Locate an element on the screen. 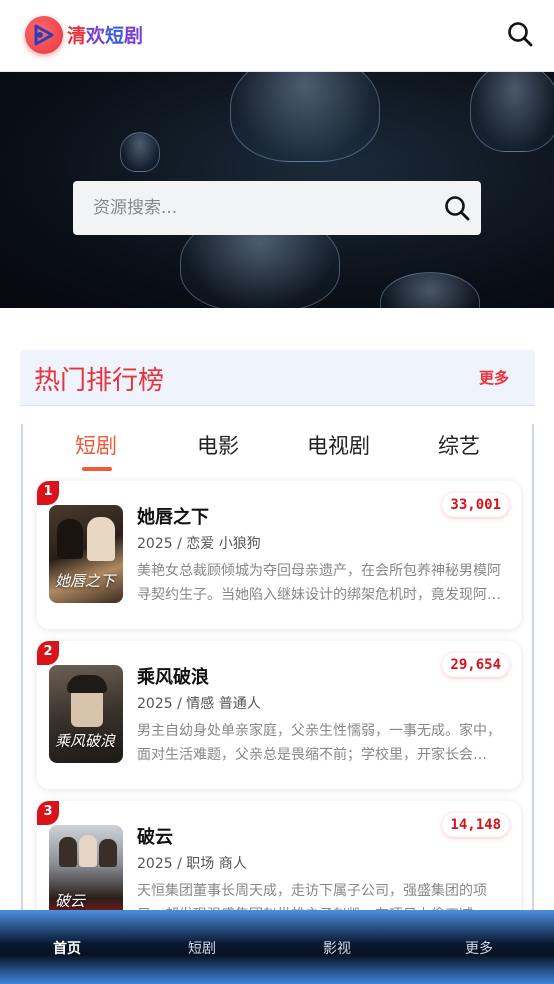 The height and width of the screenshot is (984, 554). item-title: 乘风破浪 is located at coordinates (173, 676).